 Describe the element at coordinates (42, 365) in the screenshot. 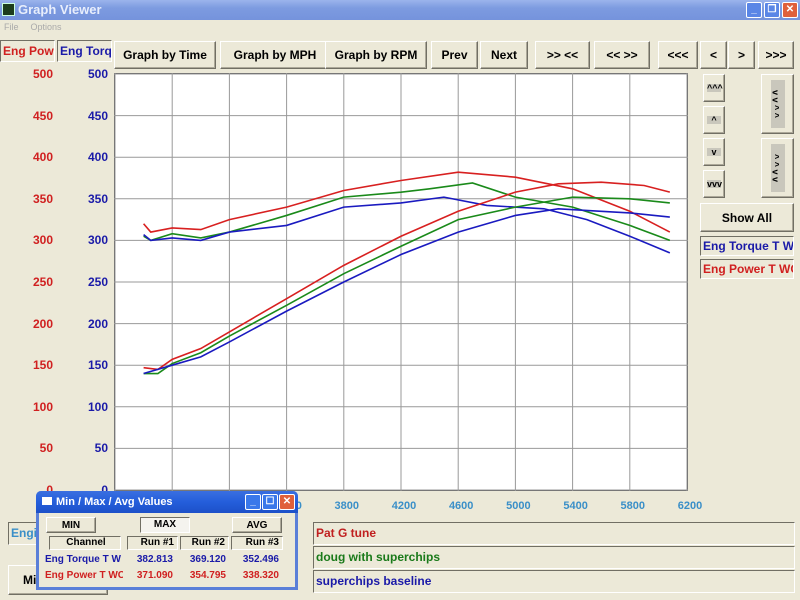

I see `left-y-tick-label: 150` at that location.